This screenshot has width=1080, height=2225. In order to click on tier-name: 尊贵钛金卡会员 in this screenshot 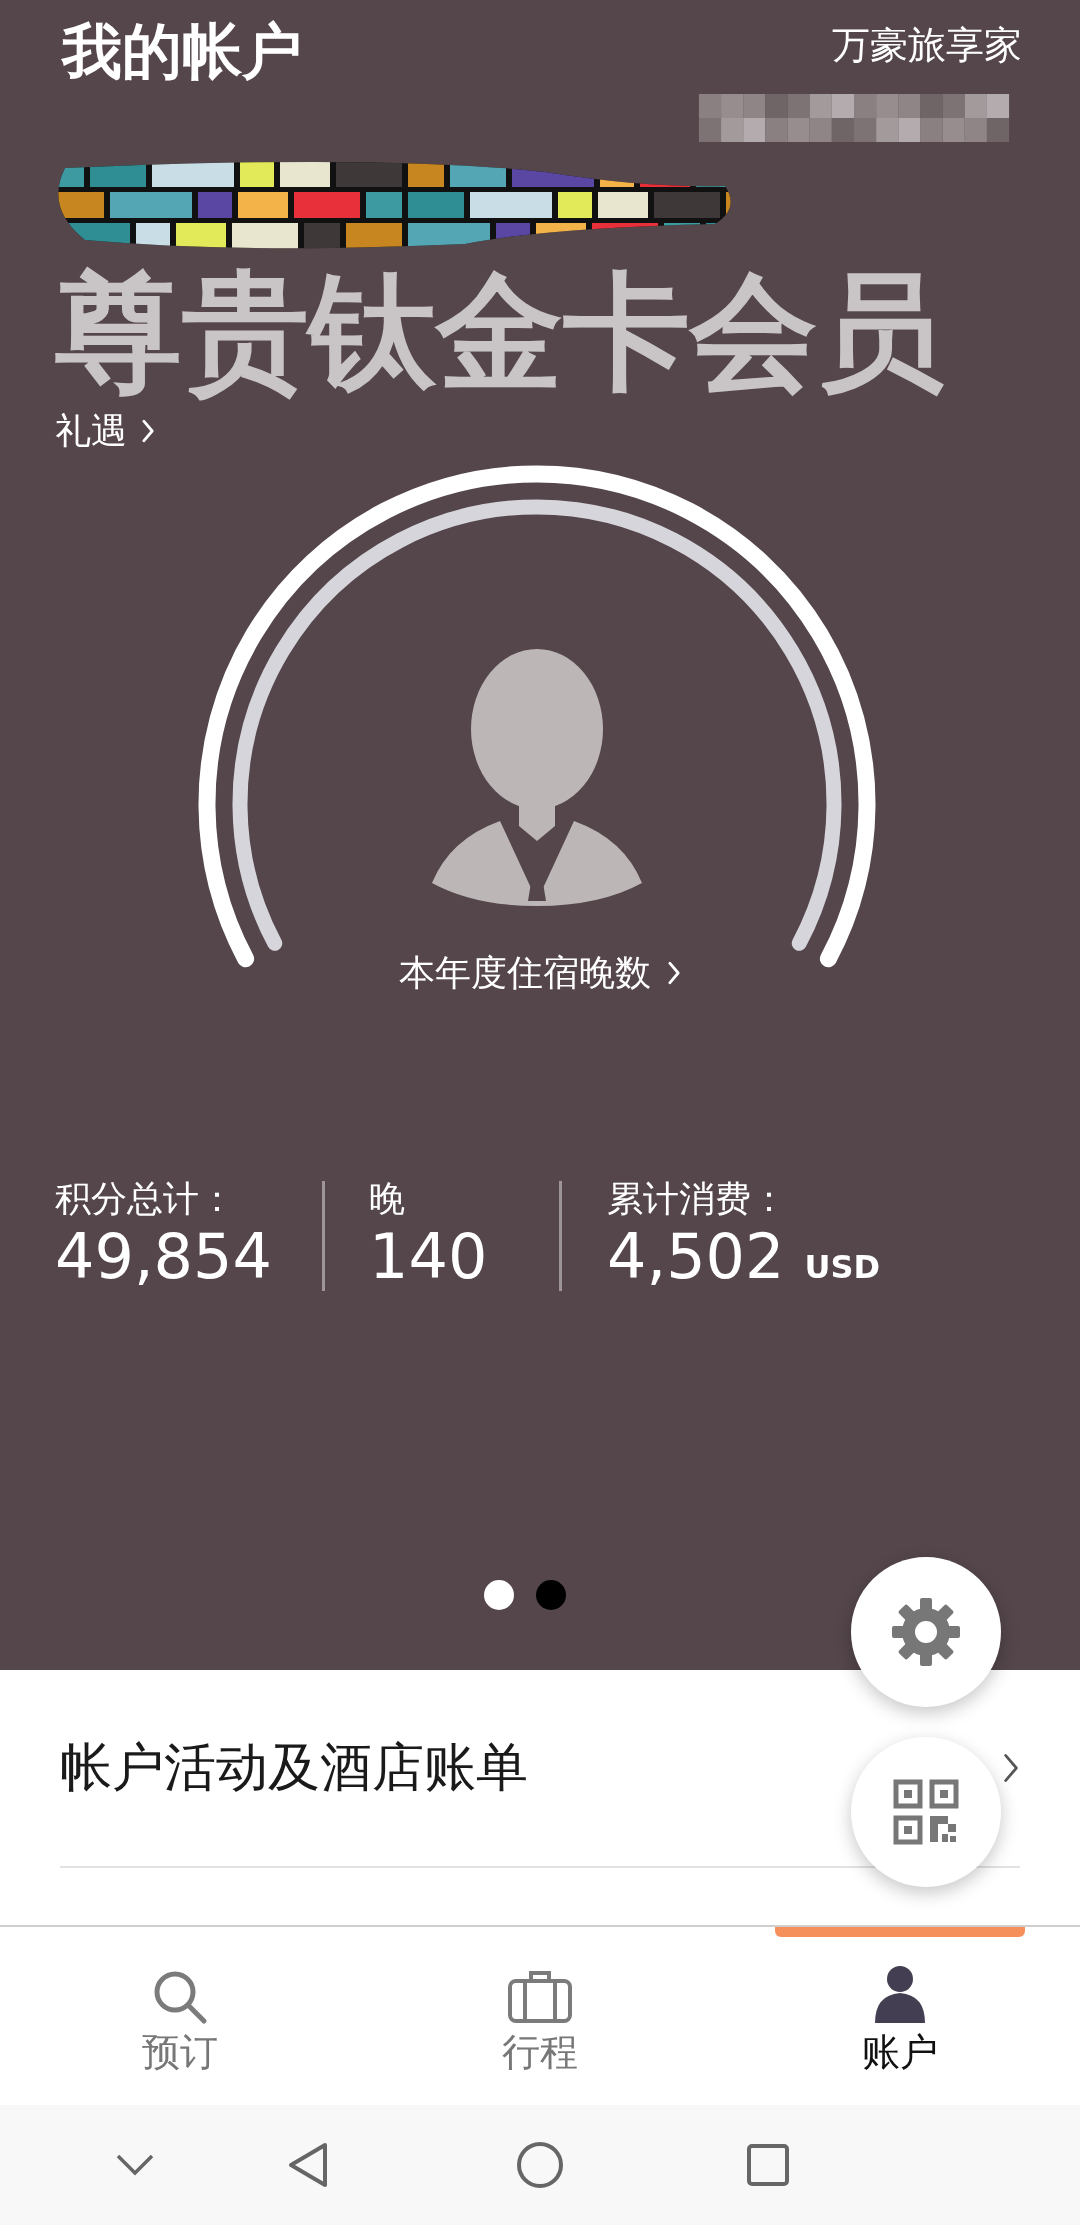, I will do `click(499, 332)`.